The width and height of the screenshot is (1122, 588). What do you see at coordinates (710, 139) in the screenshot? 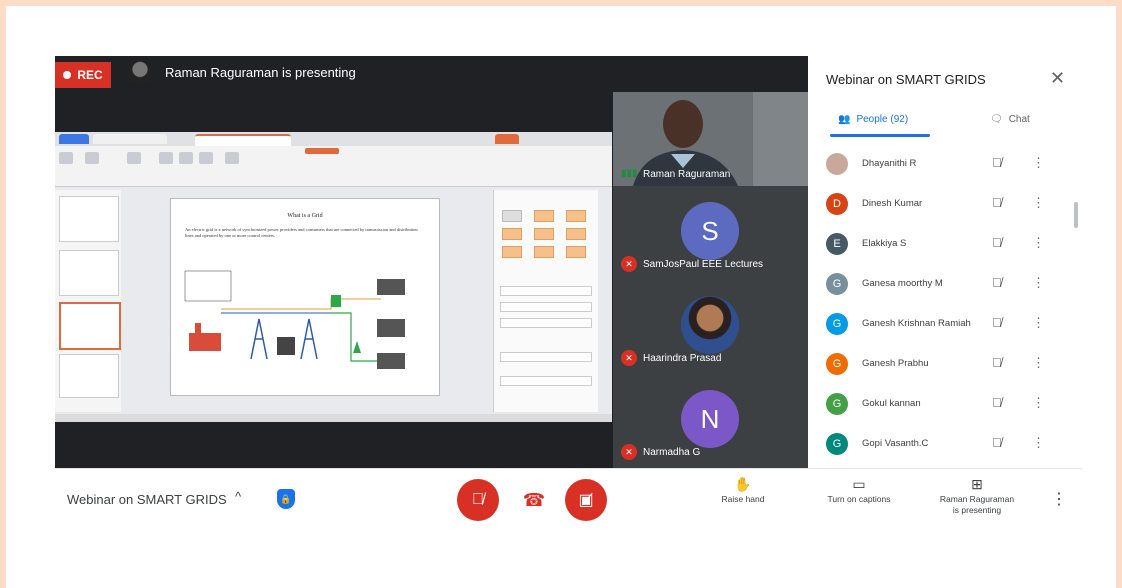
I see `participant-tile-video: ▮▮▮ Raman Raguraman` at bounding box center [710, 139].